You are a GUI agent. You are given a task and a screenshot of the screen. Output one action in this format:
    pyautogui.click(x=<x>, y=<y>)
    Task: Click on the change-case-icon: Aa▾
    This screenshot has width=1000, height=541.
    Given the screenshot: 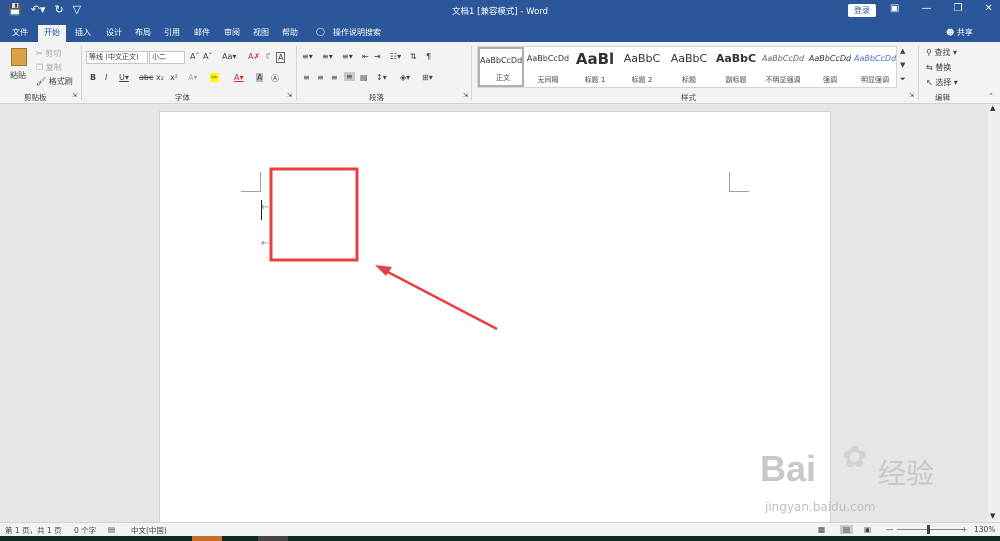 What is the action you would take?
    pyautogui.click(x=229, y=56)
    